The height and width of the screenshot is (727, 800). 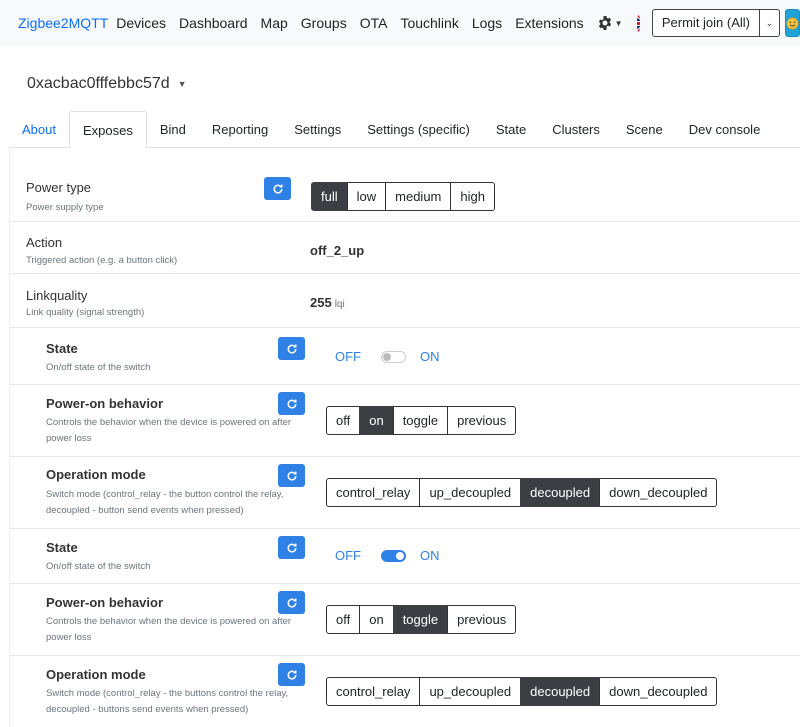 What do you see at coordinates (604, 23) in the screenshot?
I see `gear-icon` at bounding box center [604, 23].